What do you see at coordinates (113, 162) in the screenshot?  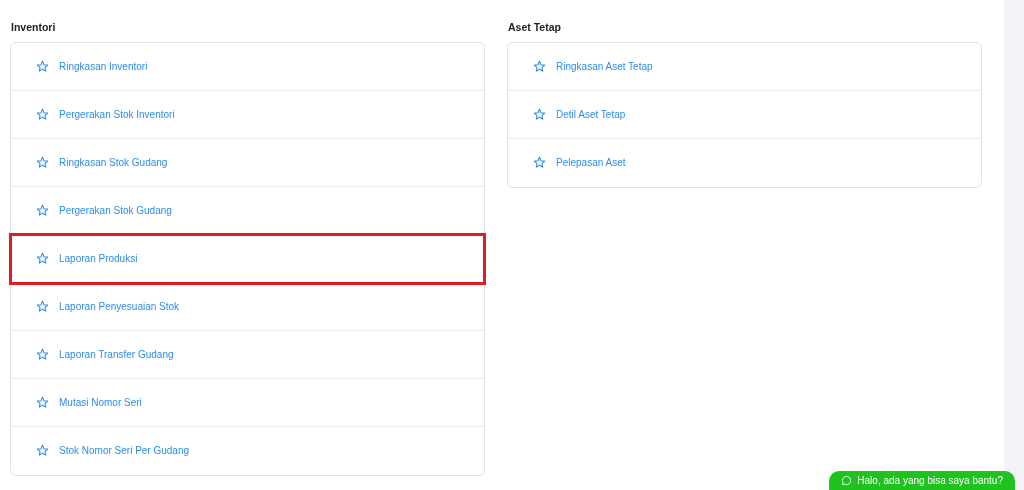 I see `report-link: Ringkasan Stok Gudang` at bounding box center [113, 162].